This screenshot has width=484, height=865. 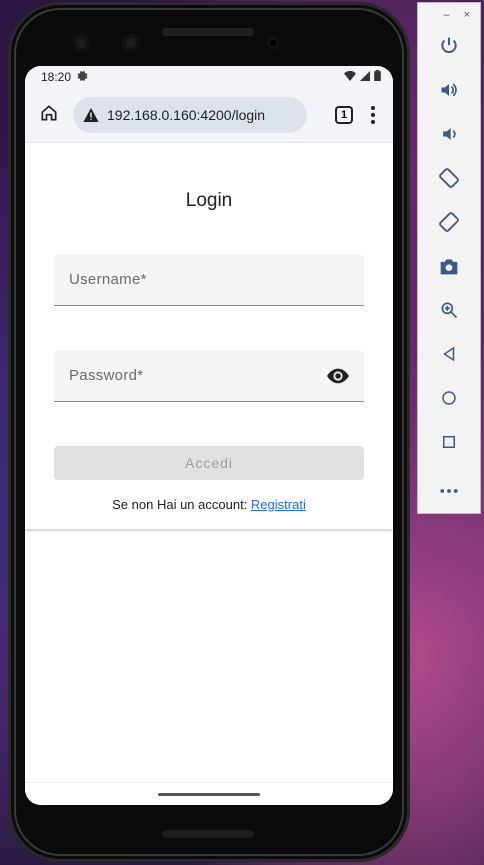 I want to click on settings-gear-icon, so click(x=82, y=77).